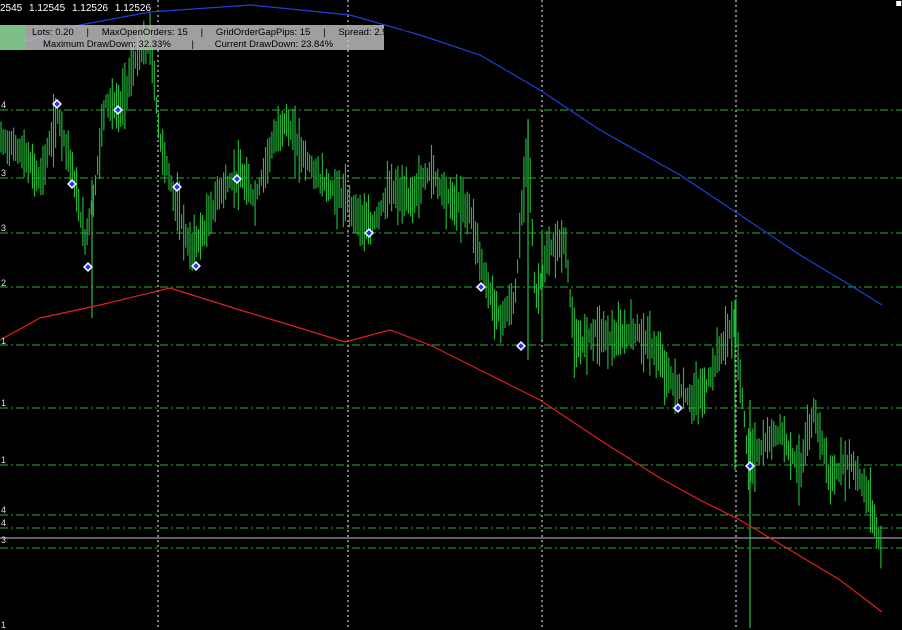 This screenshot has width=902, height=630. Describe the element at coordinates (263, 32) in the screenshot. I see `grid-order-gap-label: GridOrderGapPips: 15` at that location.